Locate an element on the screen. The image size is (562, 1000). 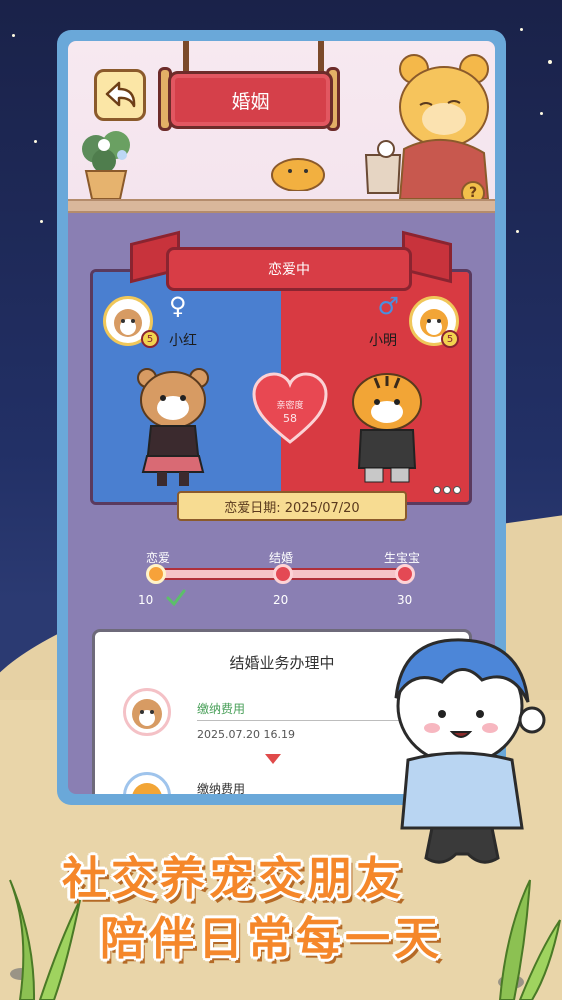
shopkeeper-npc-icon is located at coordinates (444, 126).